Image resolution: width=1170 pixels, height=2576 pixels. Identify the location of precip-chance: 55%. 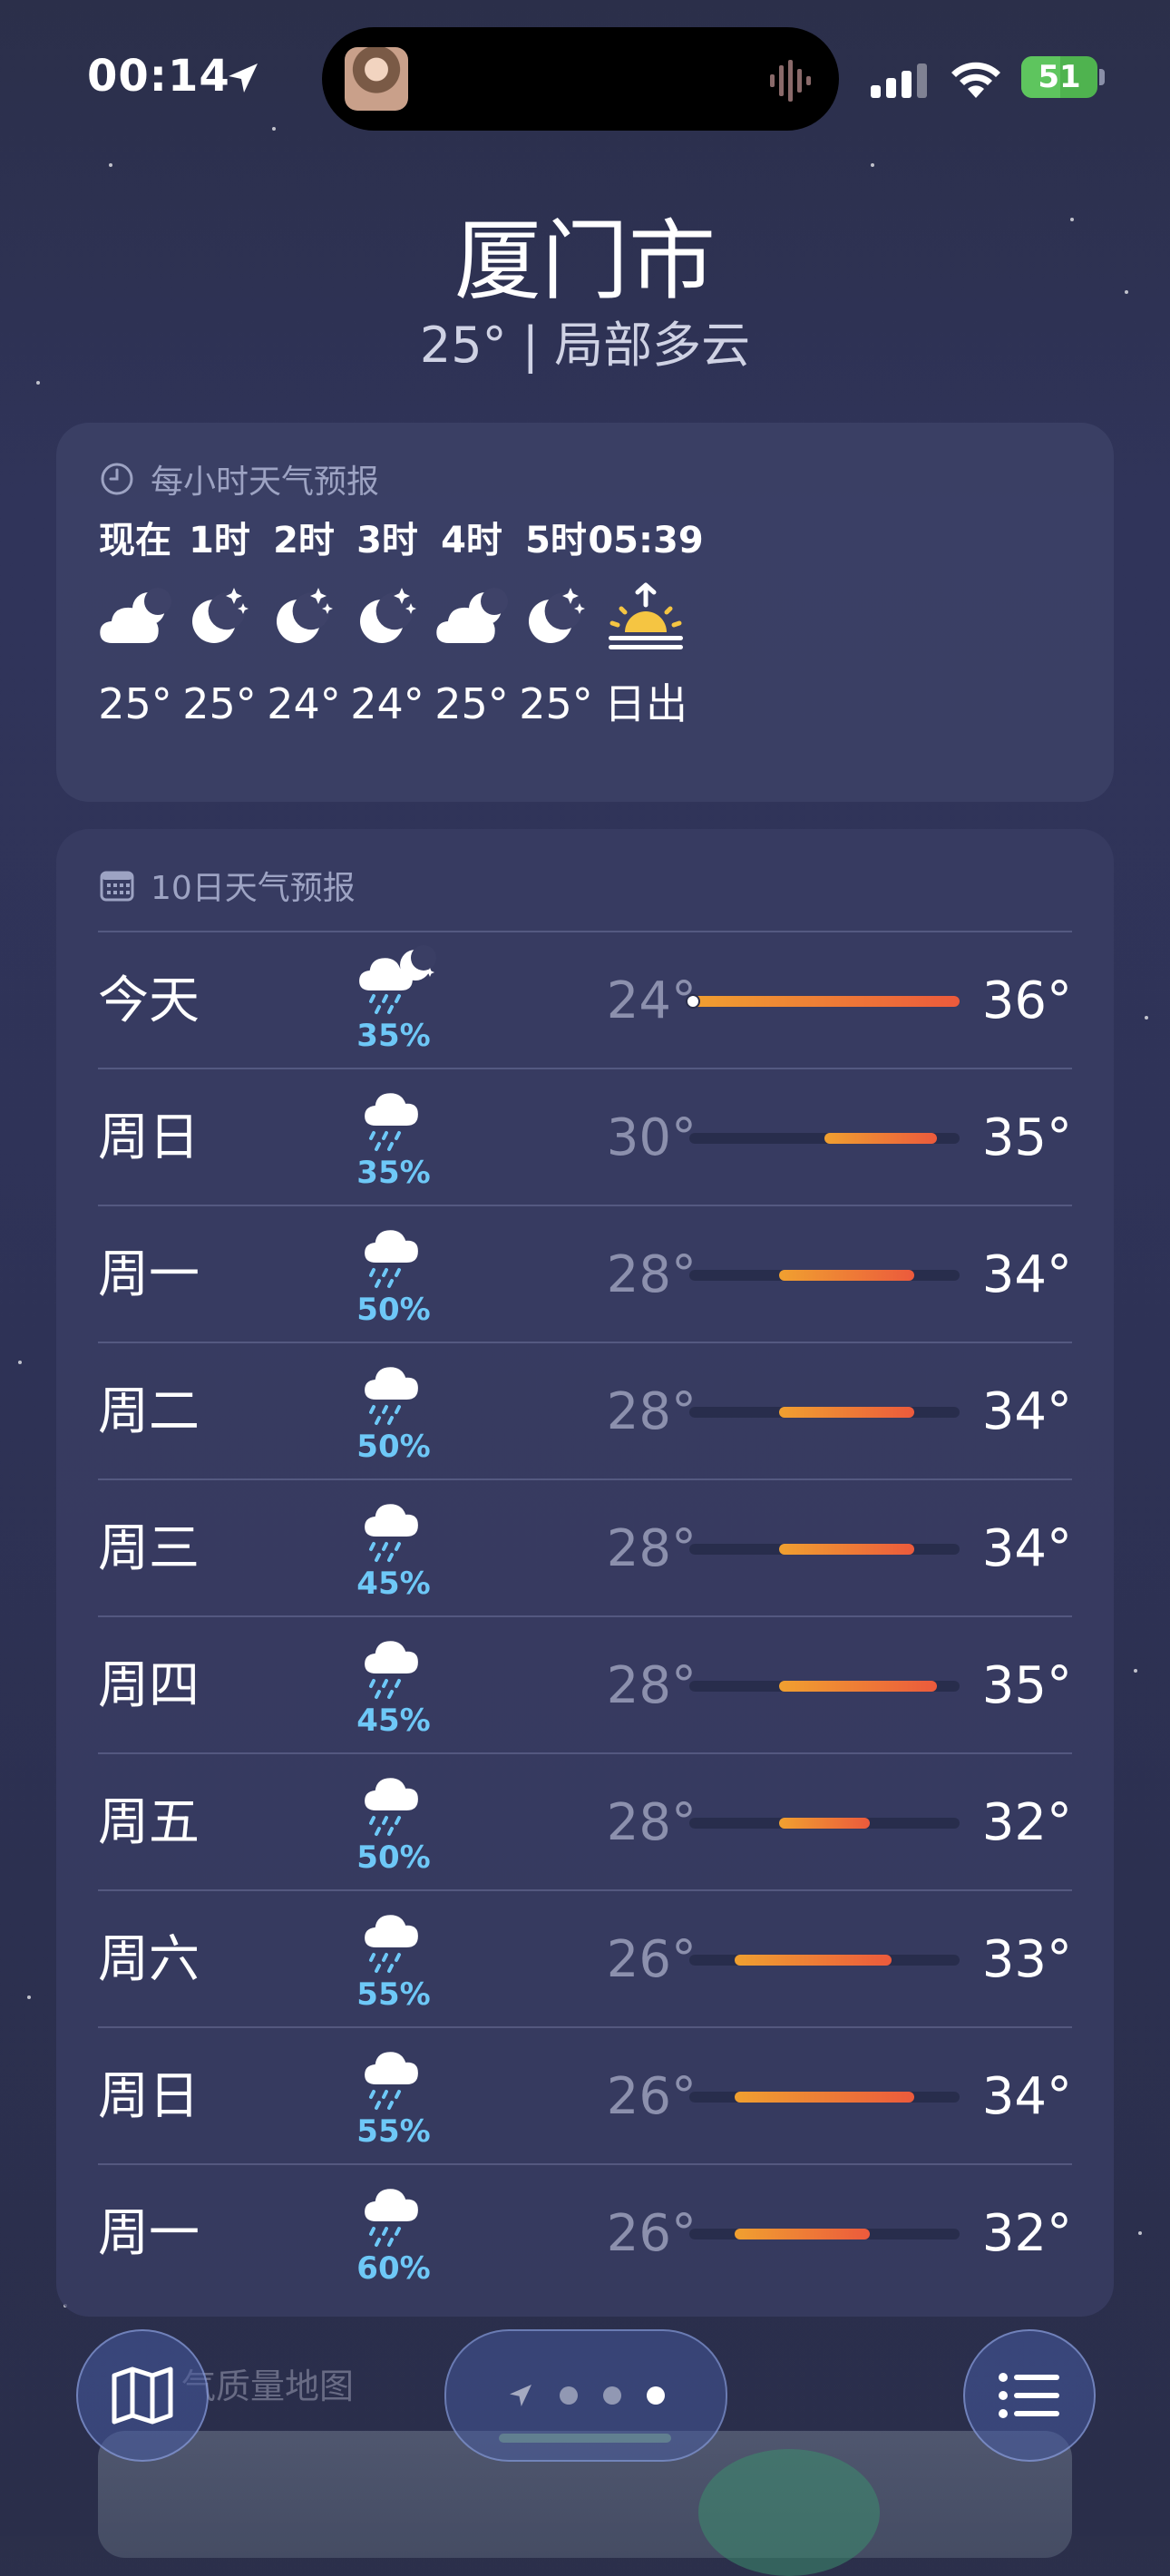
(393, 1994).